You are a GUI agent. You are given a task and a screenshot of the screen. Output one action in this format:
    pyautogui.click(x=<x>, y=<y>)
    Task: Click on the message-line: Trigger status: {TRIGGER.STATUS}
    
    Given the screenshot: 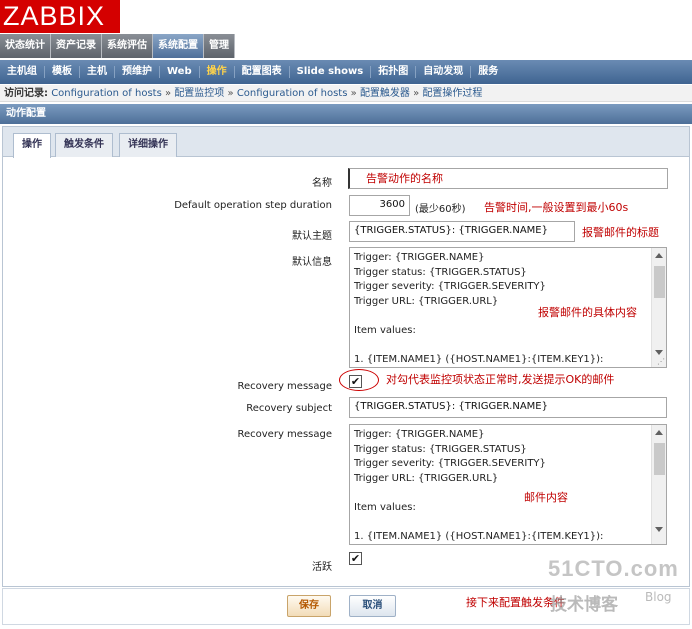 What is the action you would take?
    pyautogui.click(x=440, y=272)
    